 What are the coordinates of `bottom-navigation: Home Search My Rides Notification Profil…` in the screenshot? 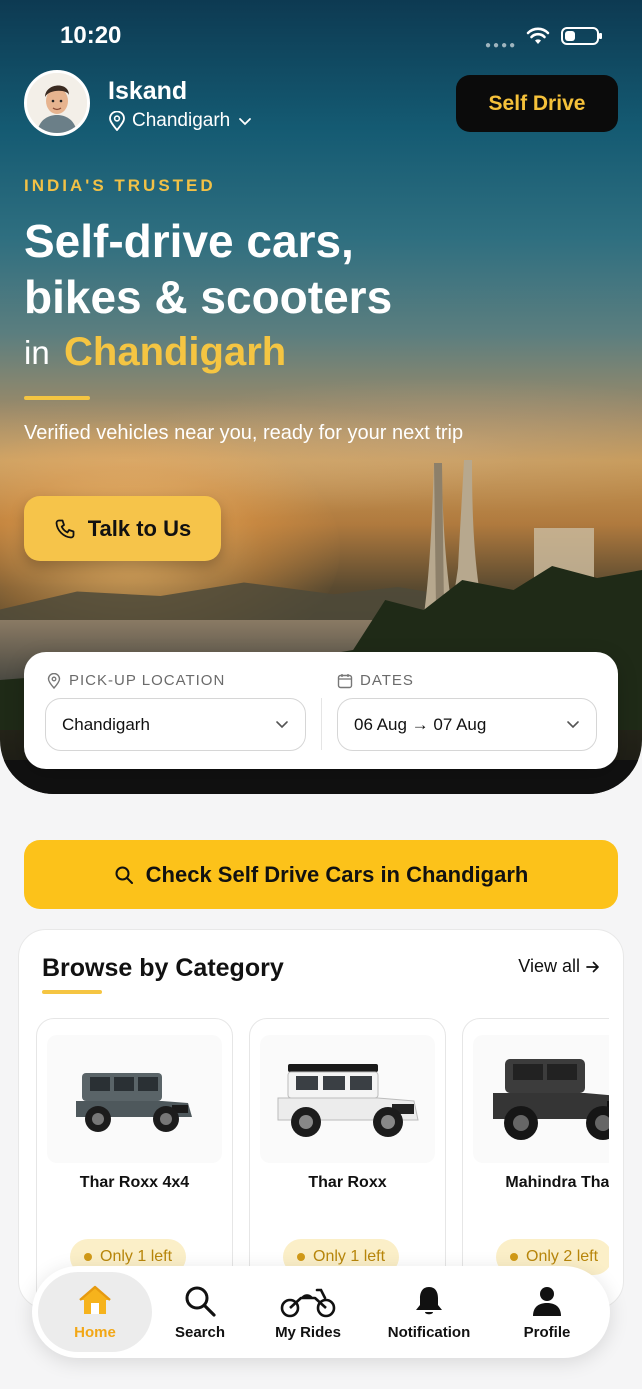 It's located at (321, 1312).